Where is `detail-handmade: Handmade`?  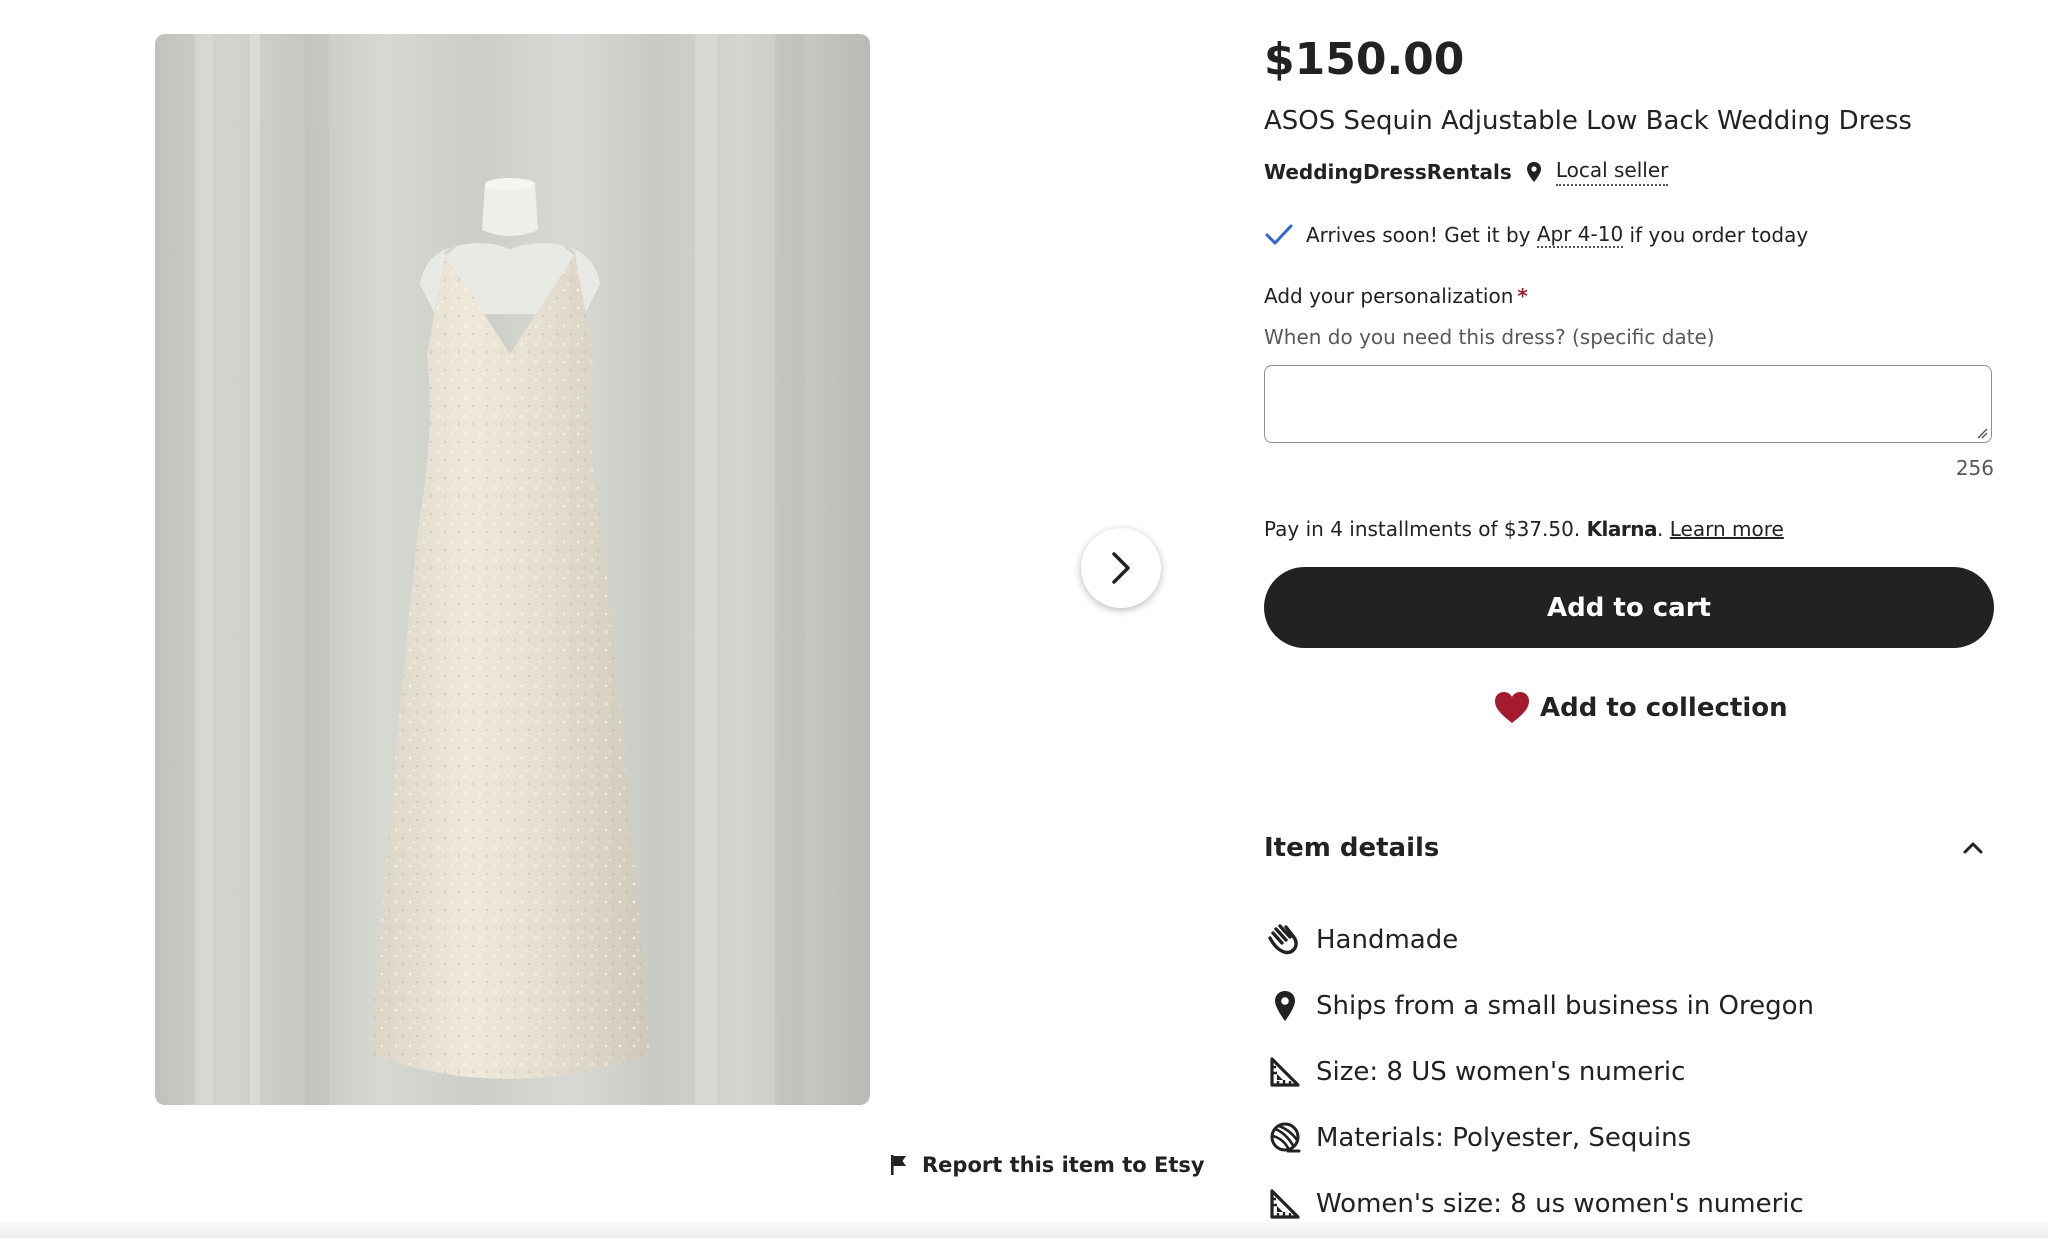
detail-handmade: Handmade is located at coordinates (1361, 940).